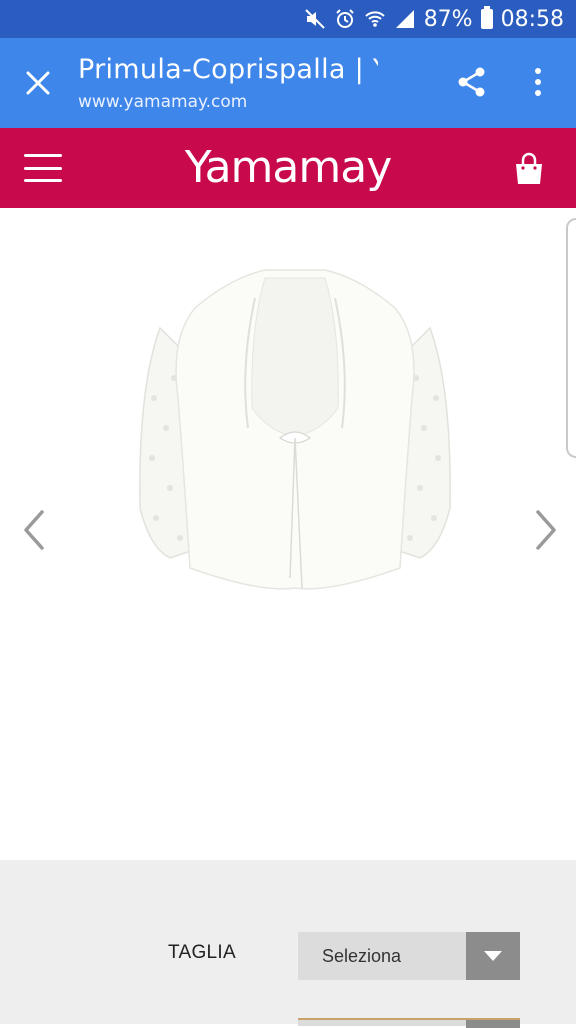 This screenshot has height=1028, width=576. What do you see at coordinates (529, 169) in the screenshot?
I see `shopping-bag-icon` at bounding box center [529, 169].